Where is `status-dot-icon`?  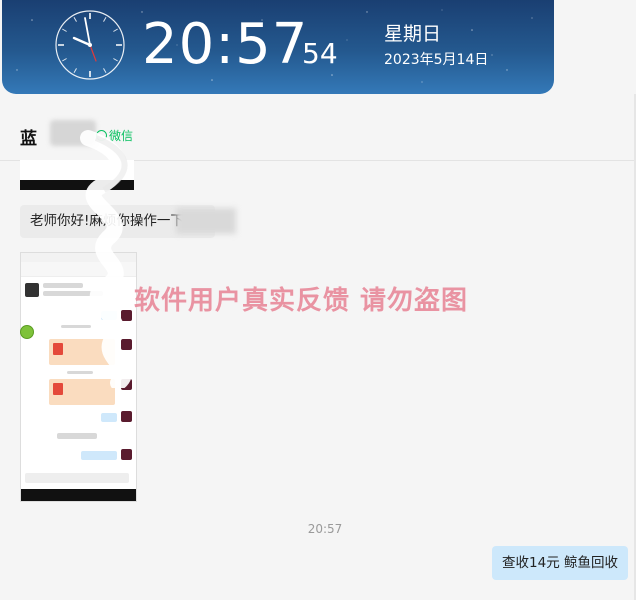
status-dot-icon is located at coordinates (27, 332).